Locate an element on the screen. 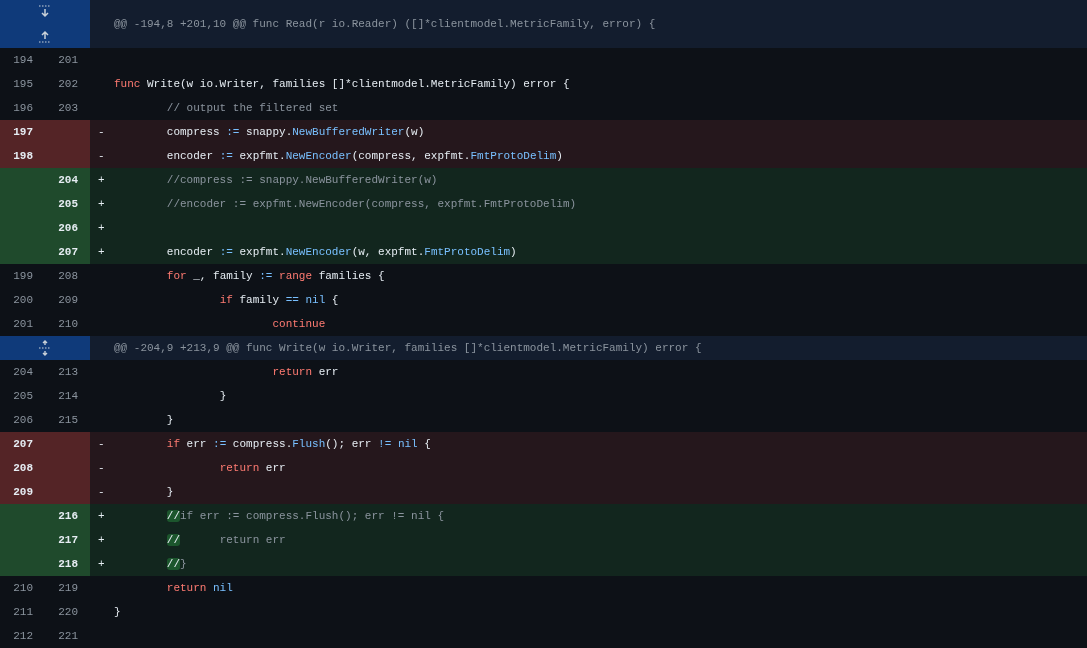 The width and height of the screenshot is (1087, 648). code-line: //compress := snappy.NewBufferedWriter(w) is located at coordinates (302, 180).